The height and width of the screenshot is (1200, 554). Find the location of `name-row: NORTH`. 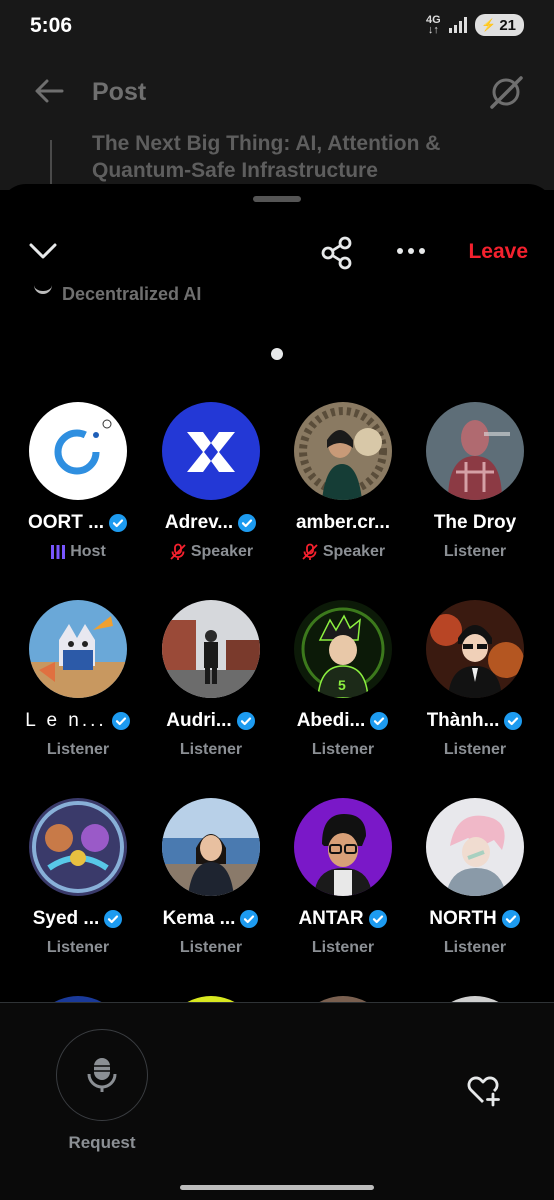

name-row: NORTH is located at coordinates (475, 919).